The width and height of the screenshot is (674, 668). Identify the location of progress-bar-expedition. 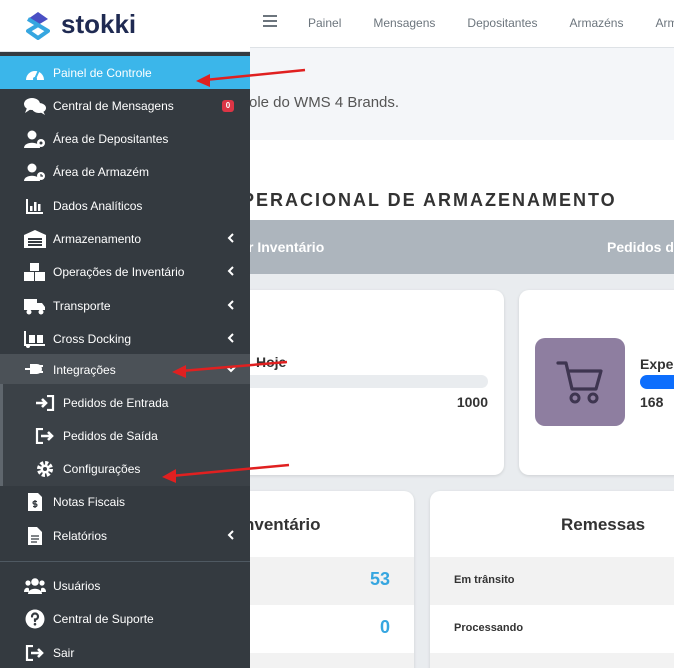
(657, 382).